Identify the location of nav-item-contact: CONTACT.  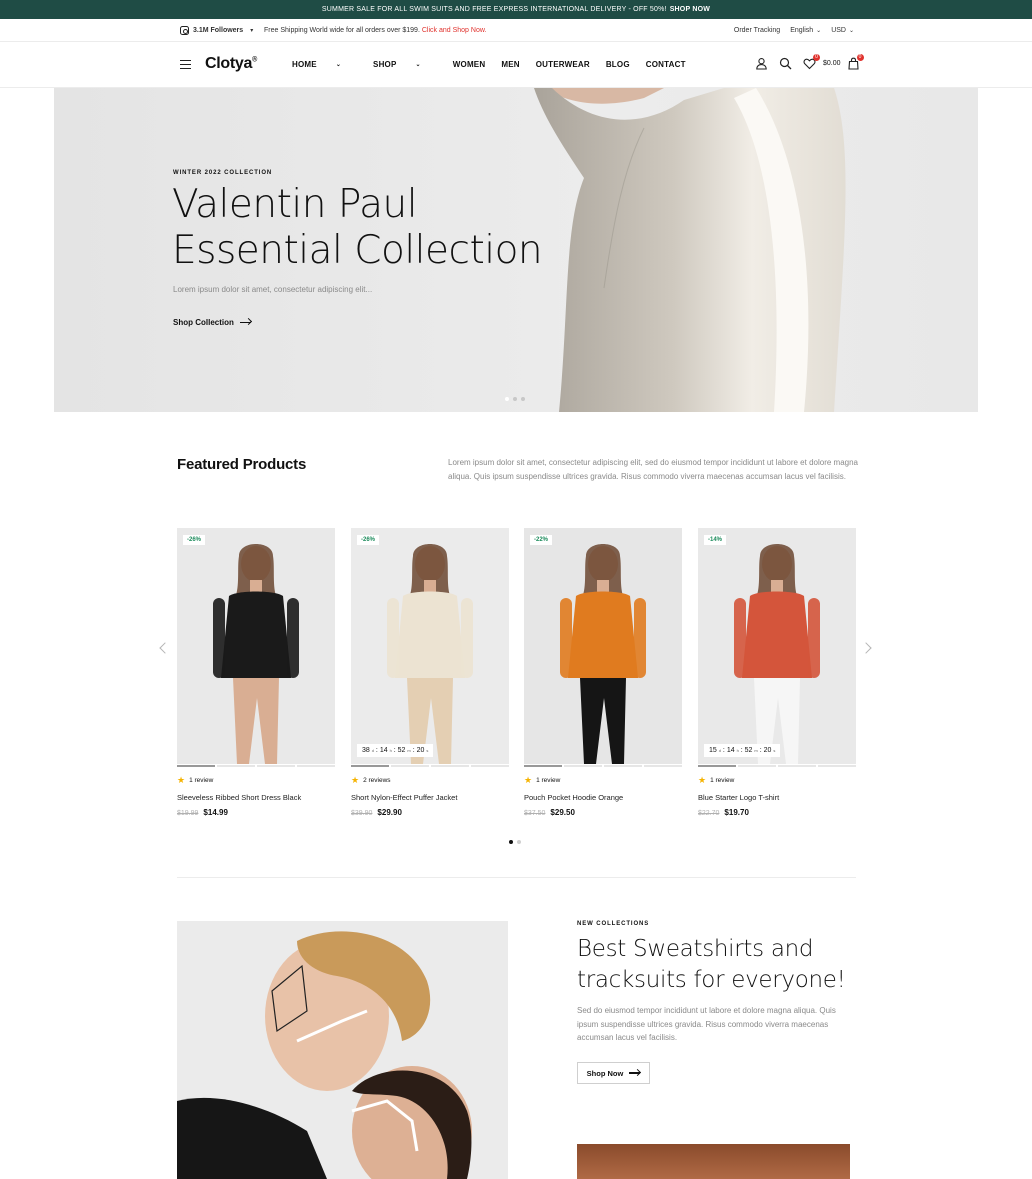
(666, 64).